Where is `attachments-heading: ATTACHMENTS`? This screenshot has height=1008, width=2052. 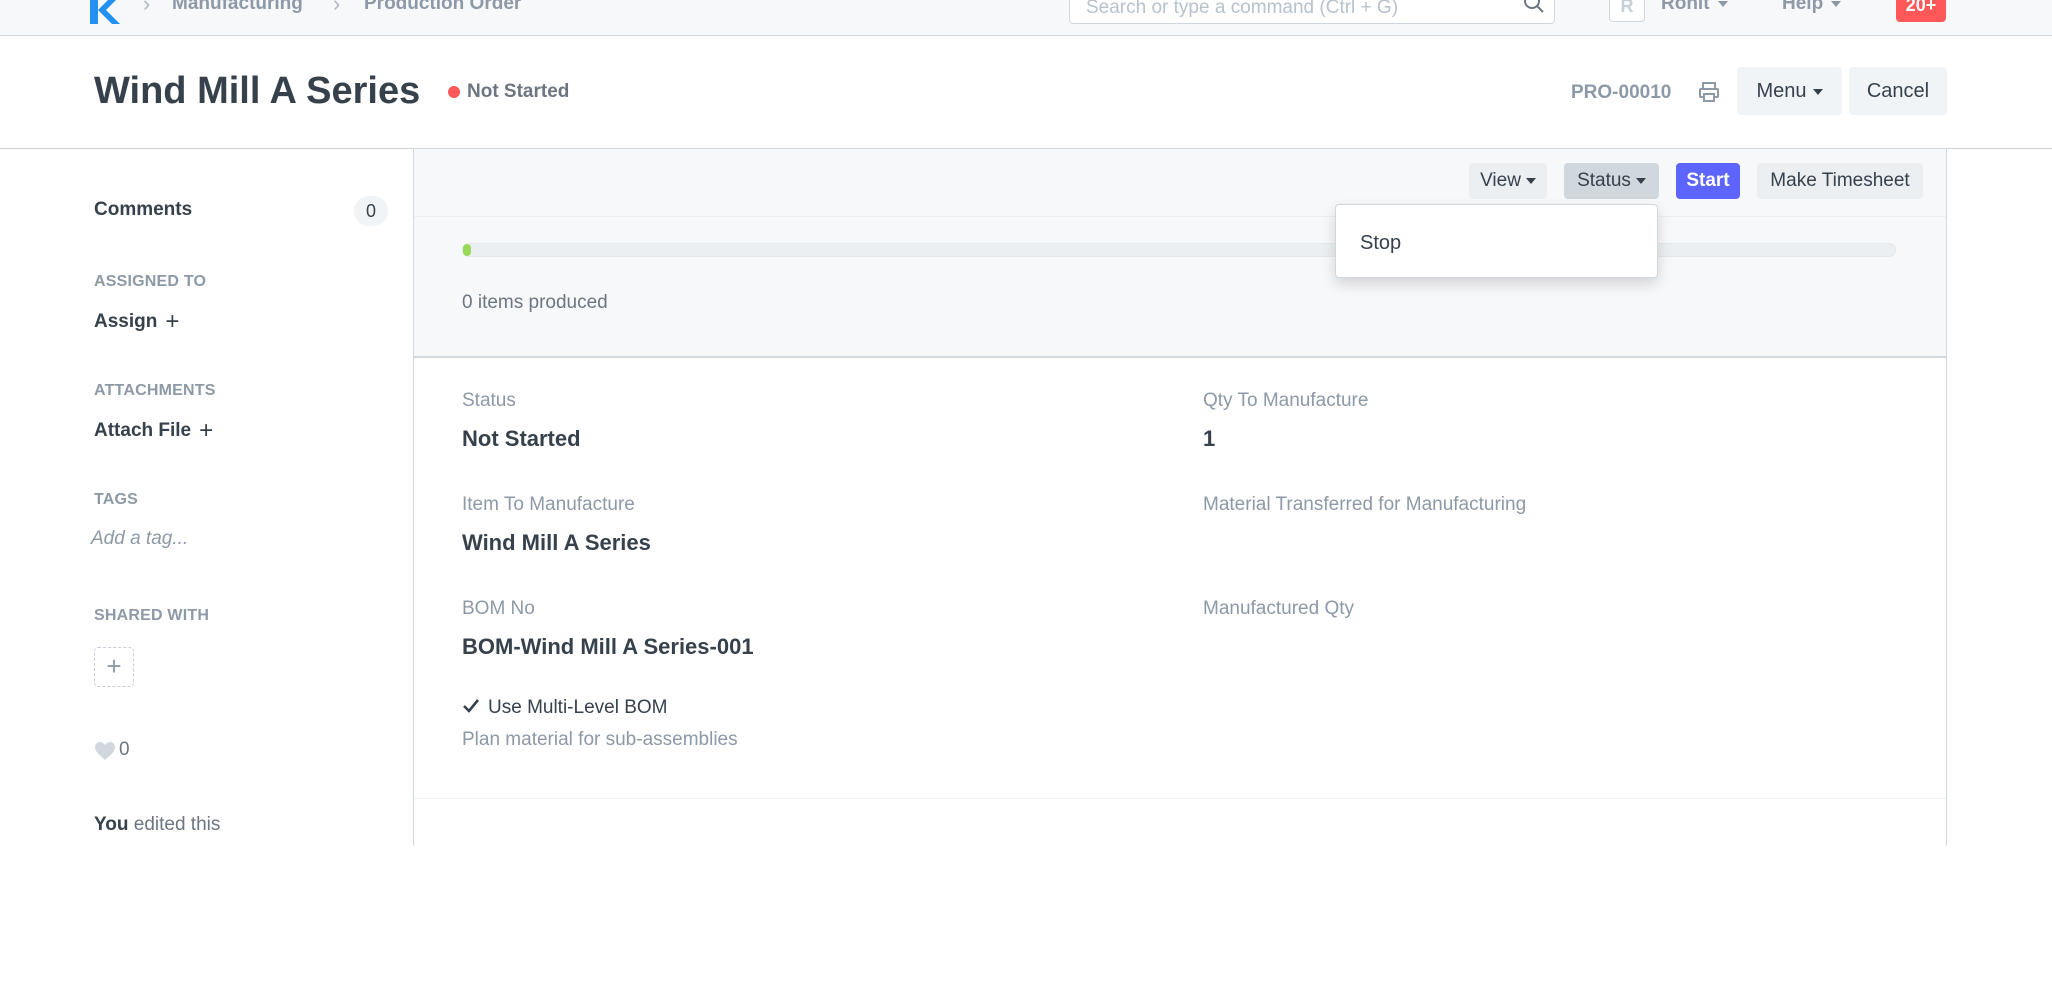
attachments-heading: ATTACHMENTS is located at coordinates (155, 390).